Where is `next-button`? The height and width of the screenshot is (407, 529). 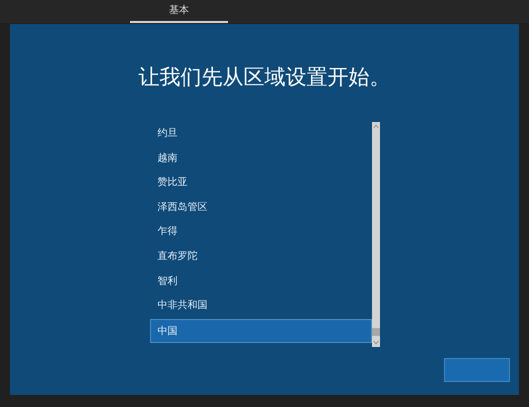
next-button is located at coordinates (477, 370).